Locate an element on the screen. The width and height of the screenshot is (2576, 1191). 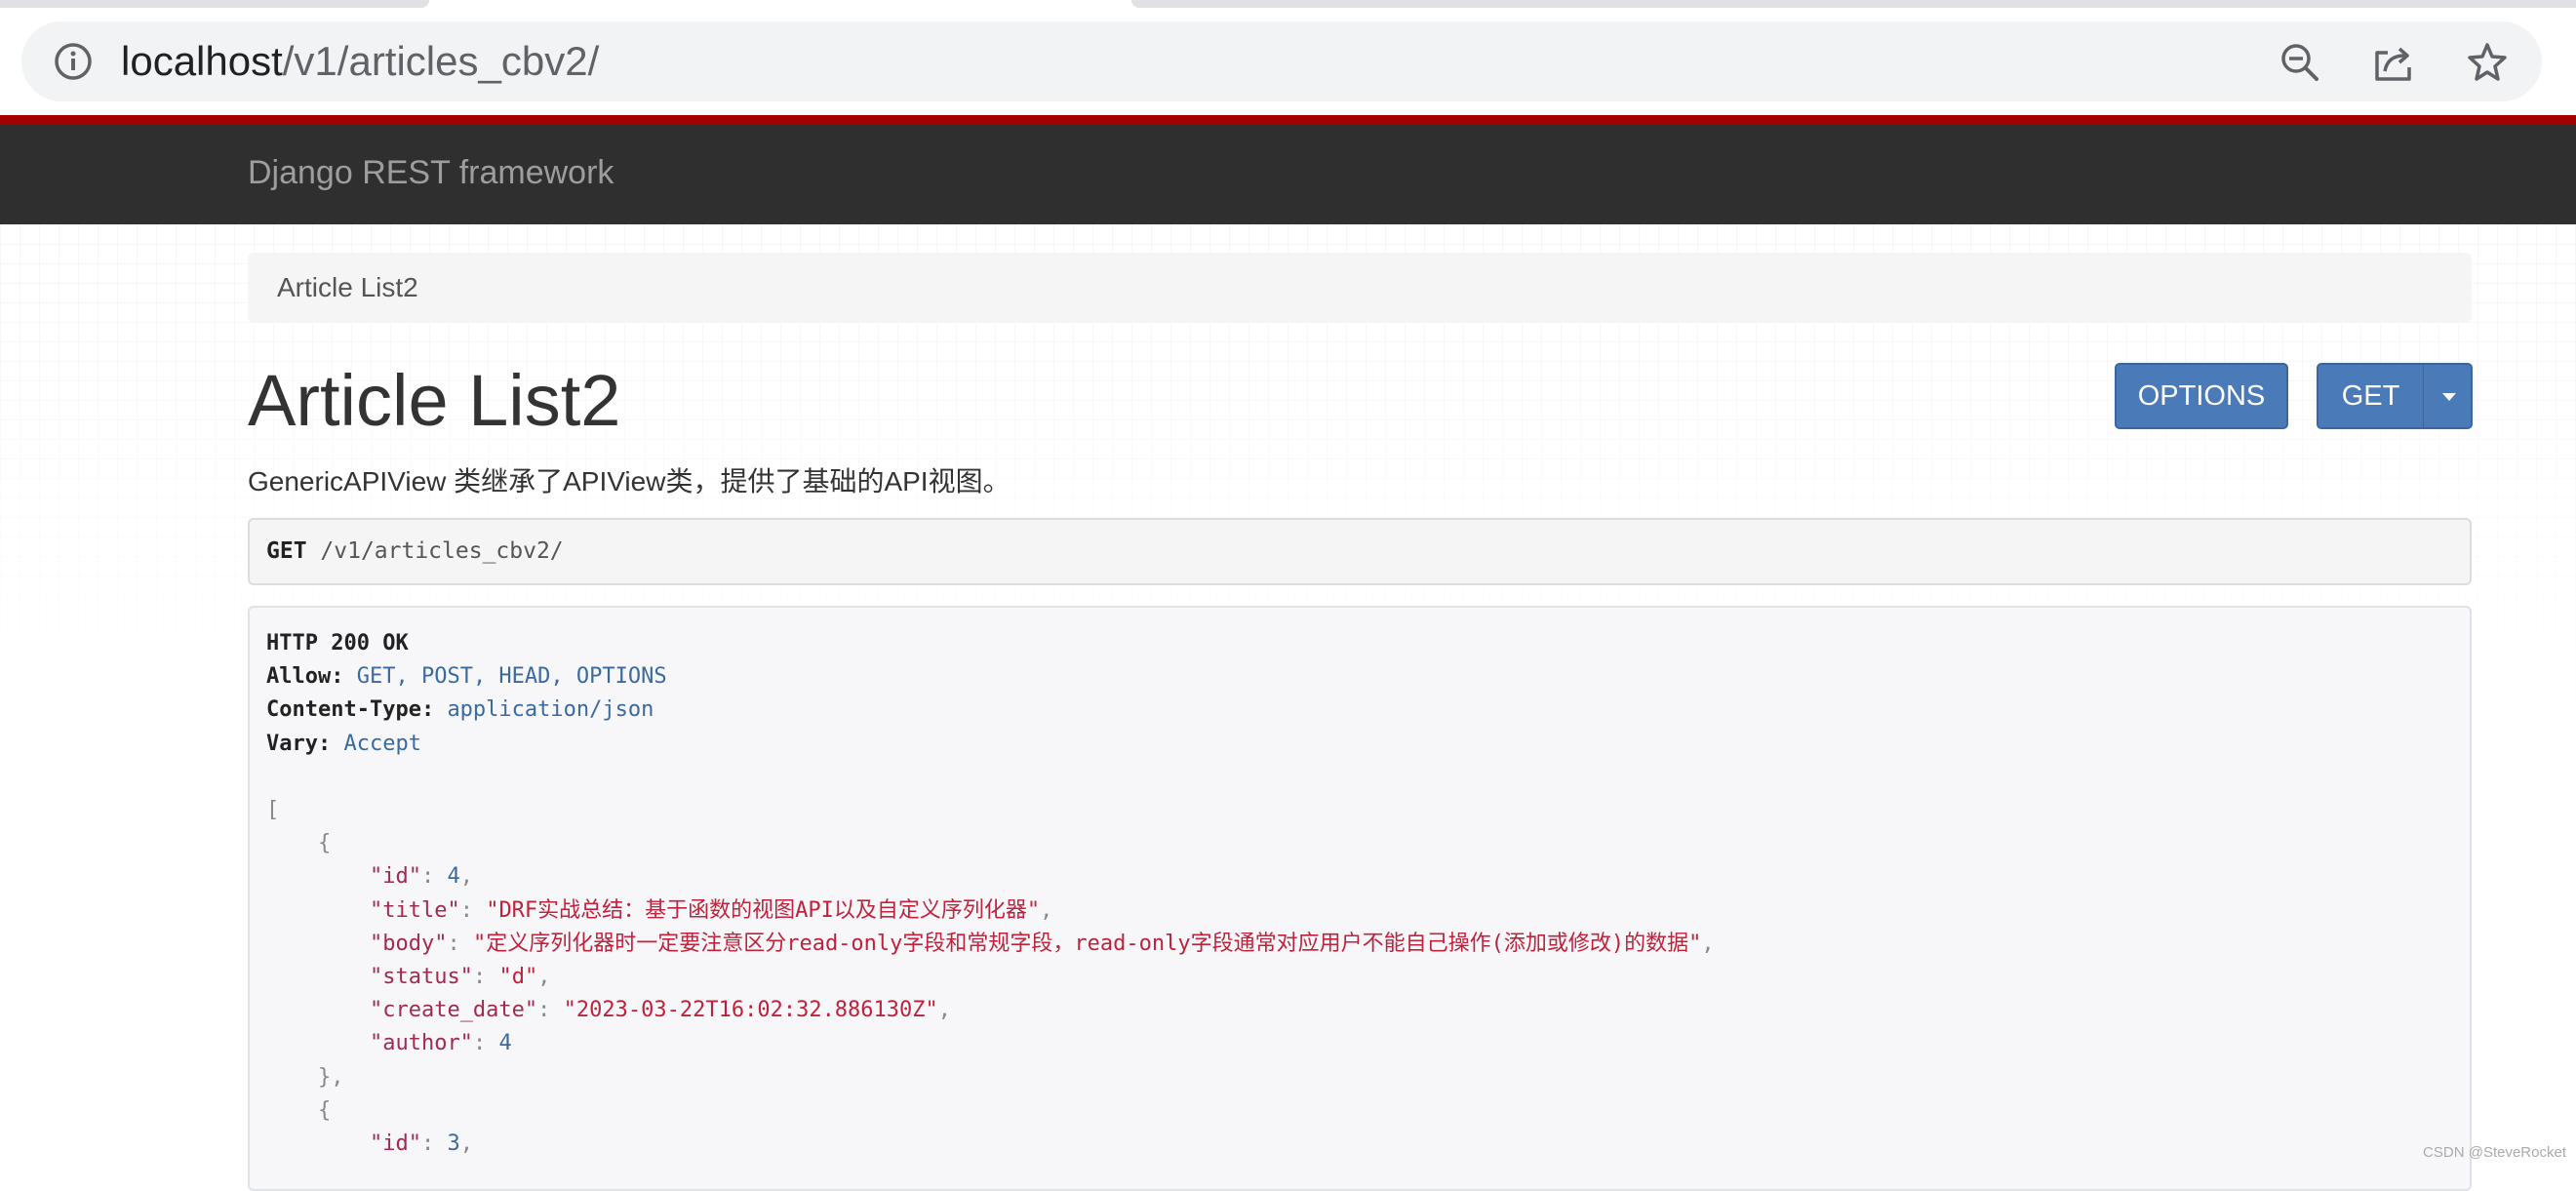
info-icon is located at coordinates (73, 61).